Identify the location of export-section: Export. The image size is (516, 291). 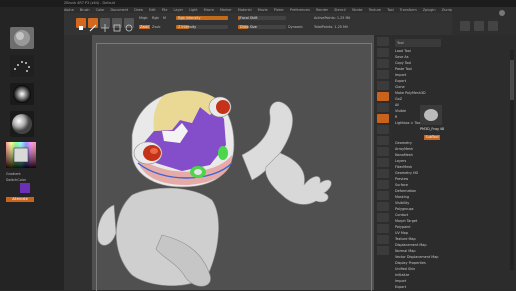
(419, 287).